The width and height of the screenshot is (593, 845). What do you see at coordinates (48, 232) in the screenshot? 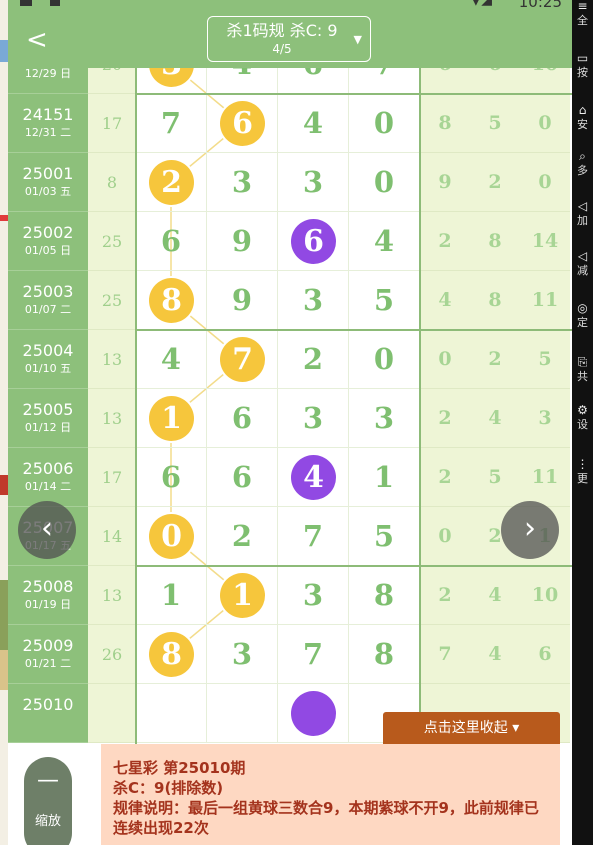
I see `period-number: 25002` at bounding box center [48, 232].